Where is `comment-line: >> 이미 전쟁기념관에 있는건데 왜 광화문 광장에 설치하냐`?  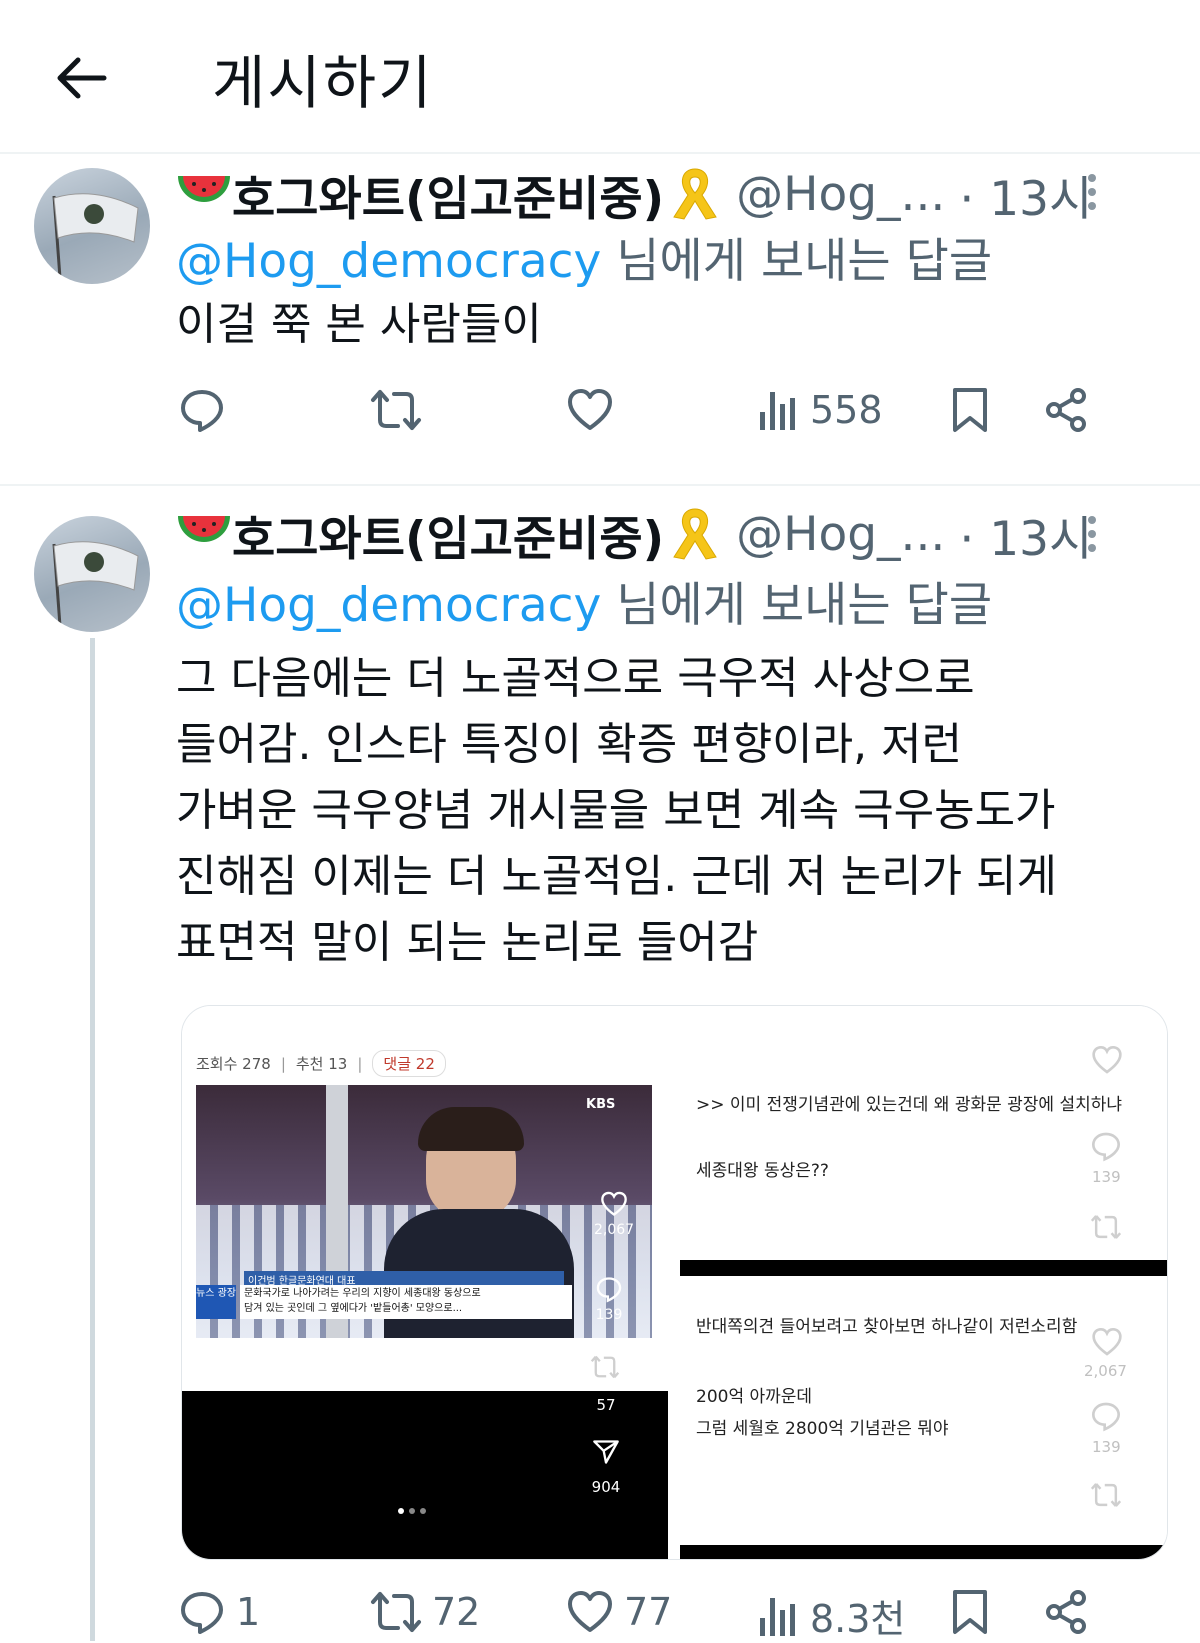 comment-line: >> 이미 전쟁기념관에 있는건데 왜 광화문 광장에 설치하냐 is located at coordinates (909, 1105).